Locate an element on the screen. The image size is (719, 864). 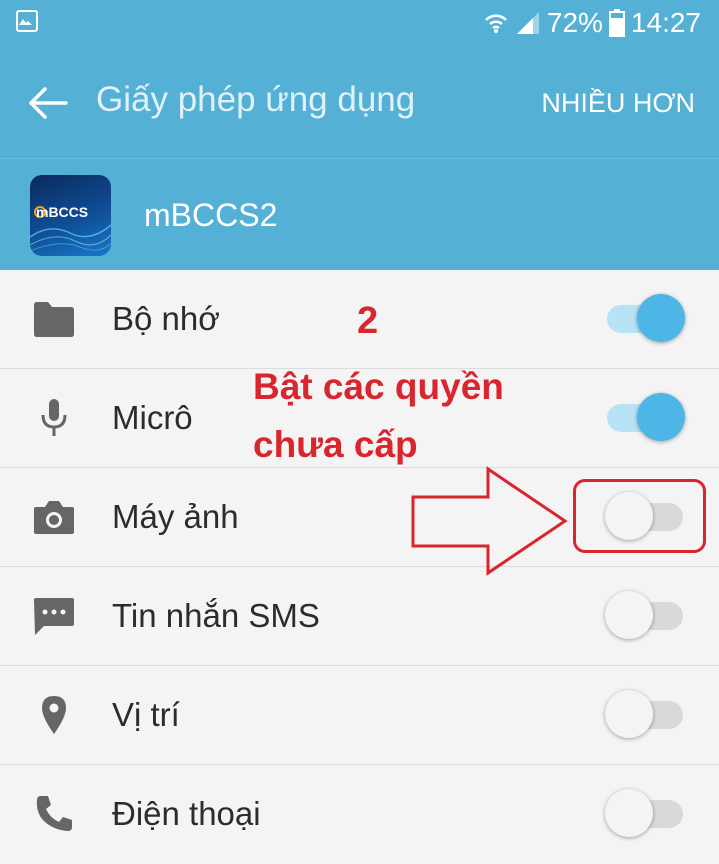
permission-row-sms: Tin nhắn SMS is located at coordinates (359, 616).